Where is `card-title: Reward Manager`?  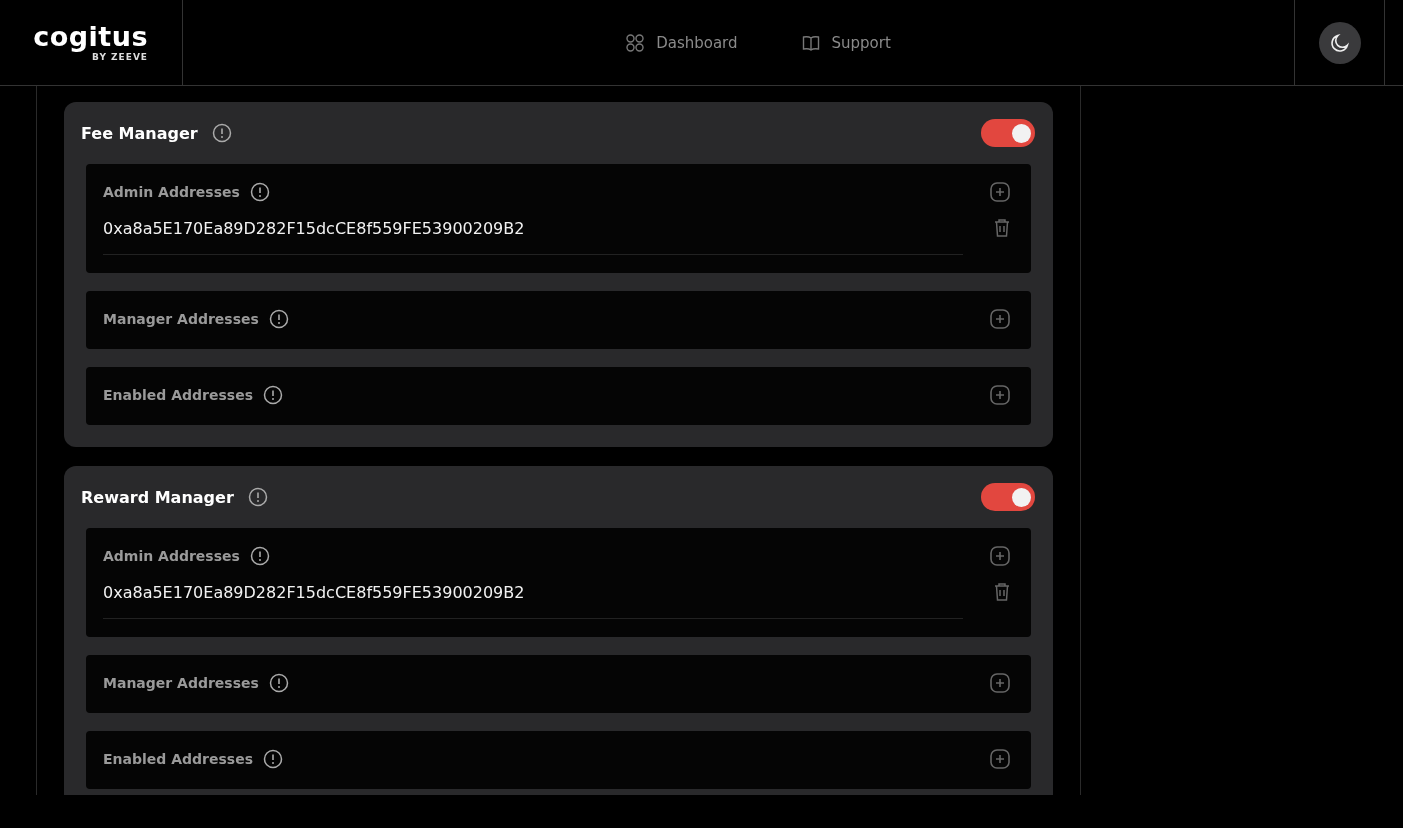 card-title: Reward Manager is located at coordinates (157, 497).